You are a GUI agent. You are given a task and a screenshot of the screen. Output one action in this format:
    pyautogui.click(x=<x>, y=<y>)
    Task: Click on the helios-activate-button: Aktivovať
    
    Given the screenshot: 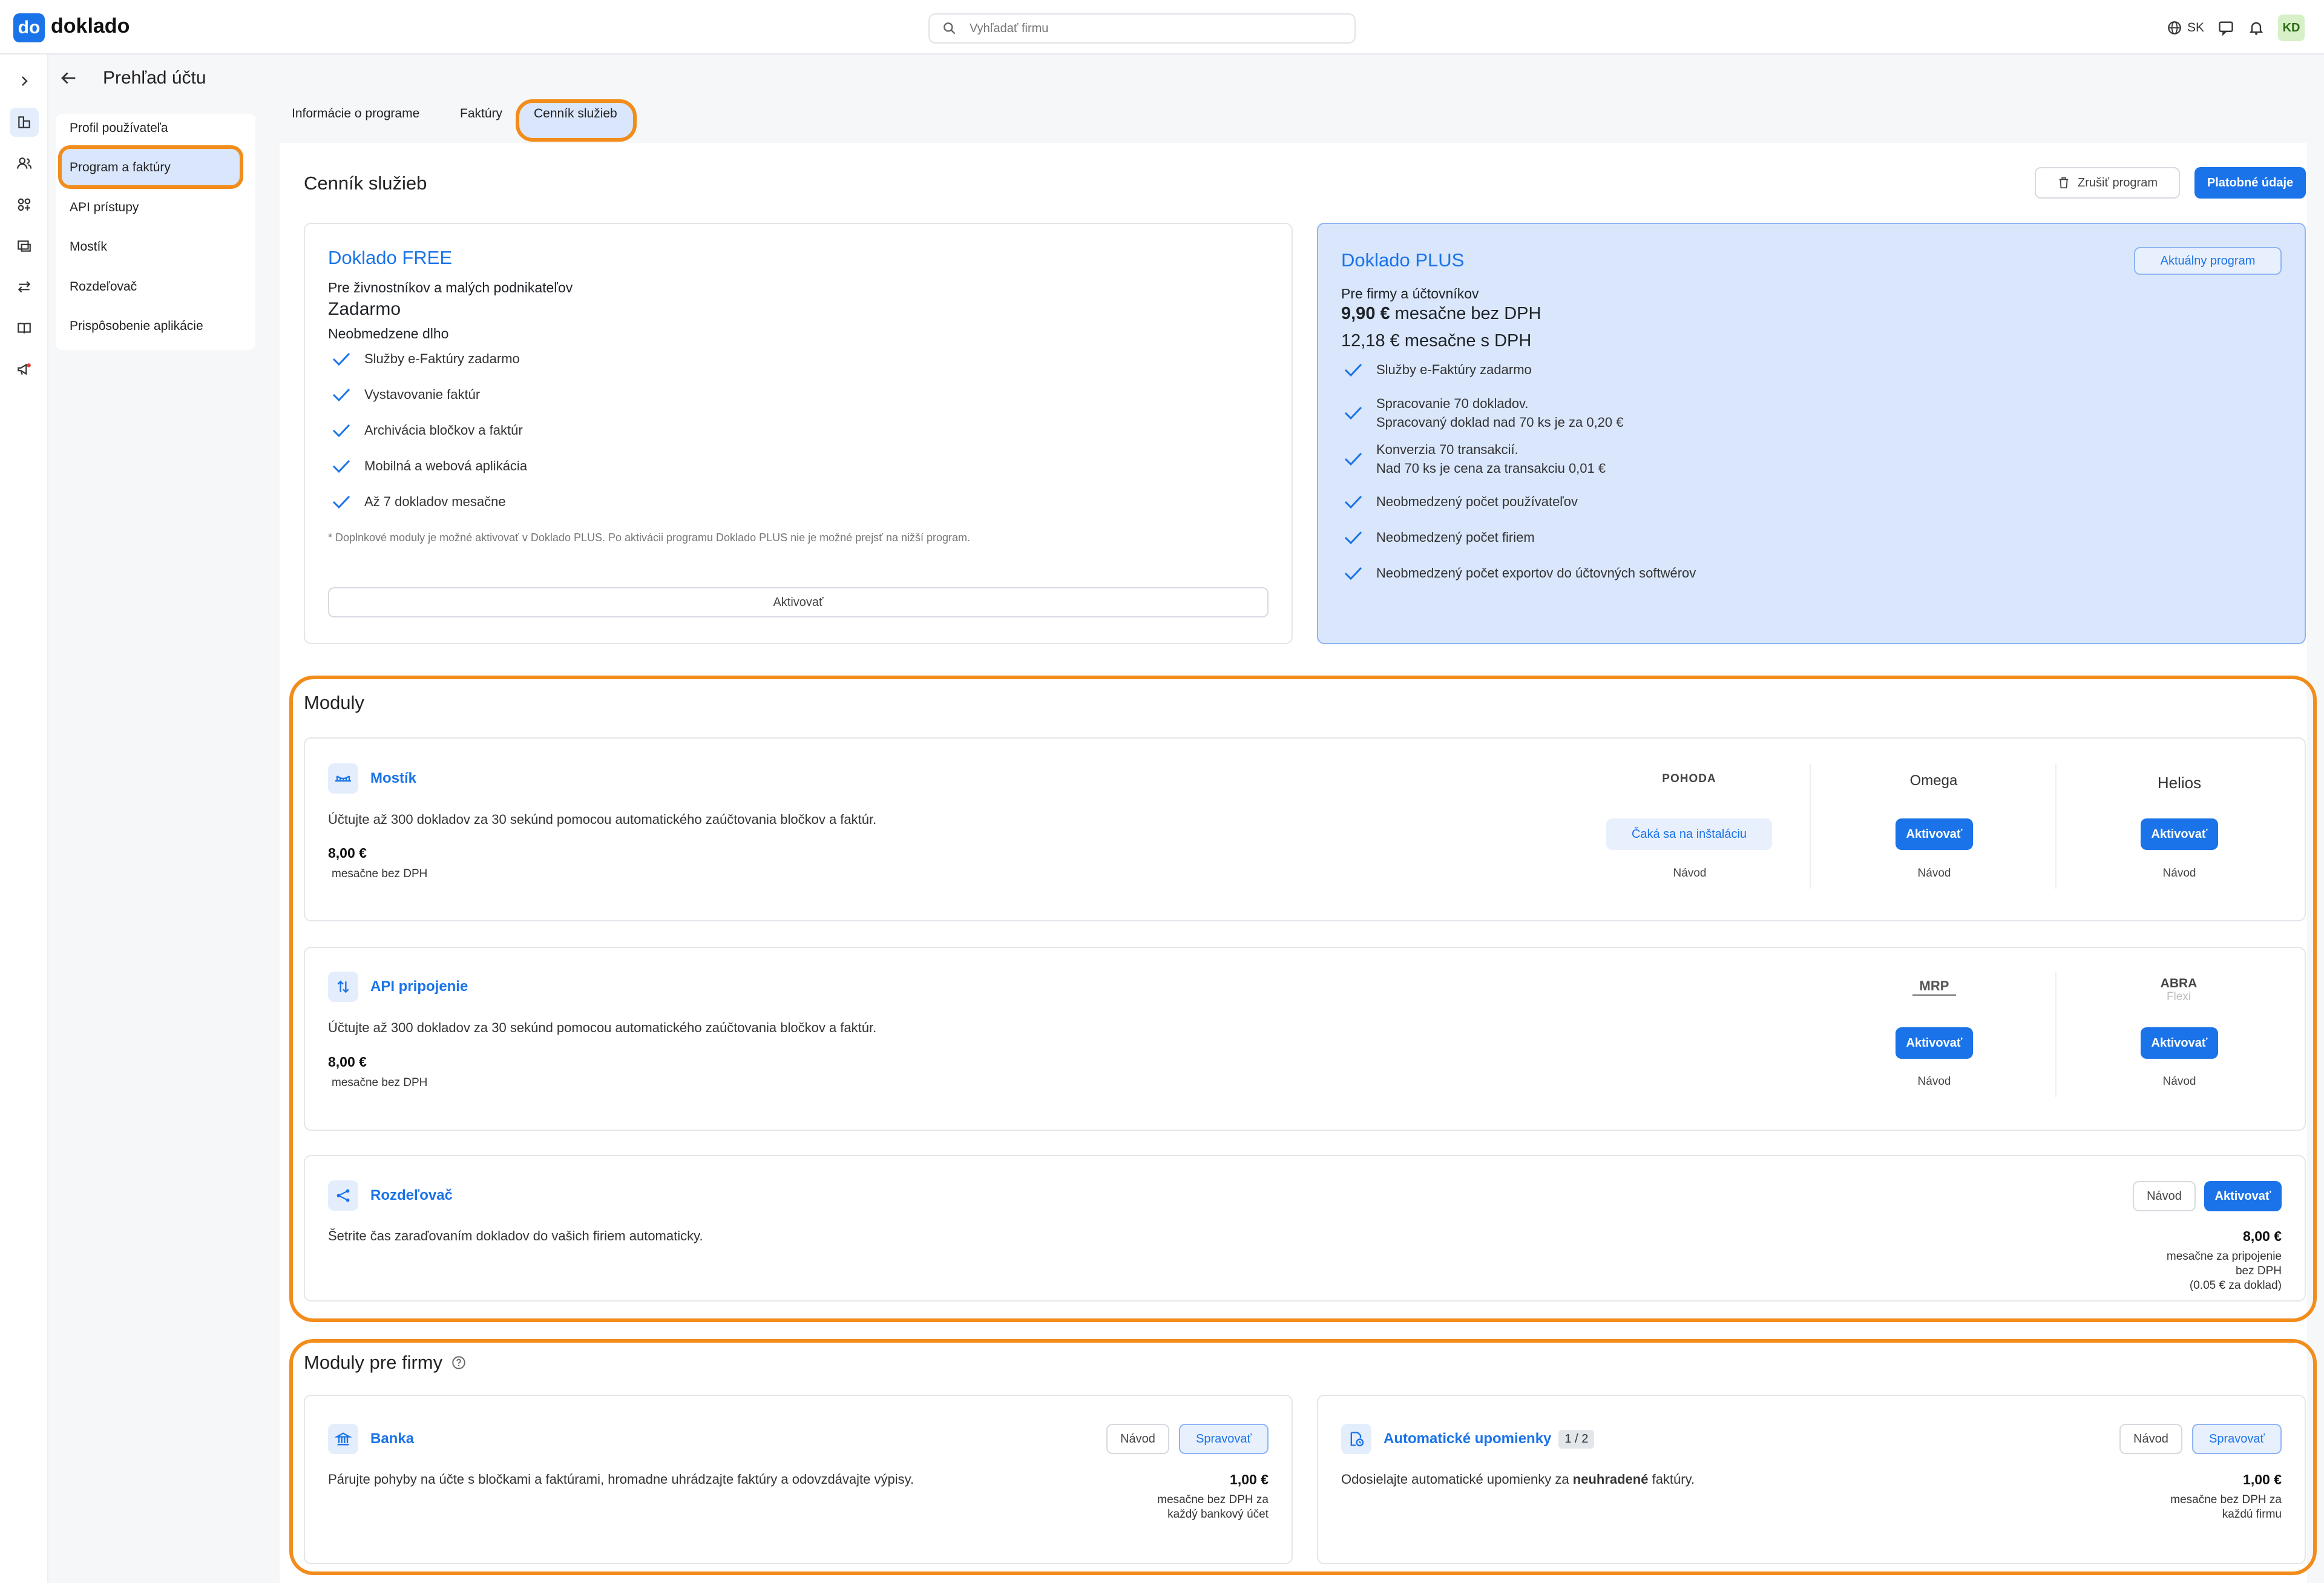 What is the action you would take?
    pyautogui.click(x=2179, y=834)
    